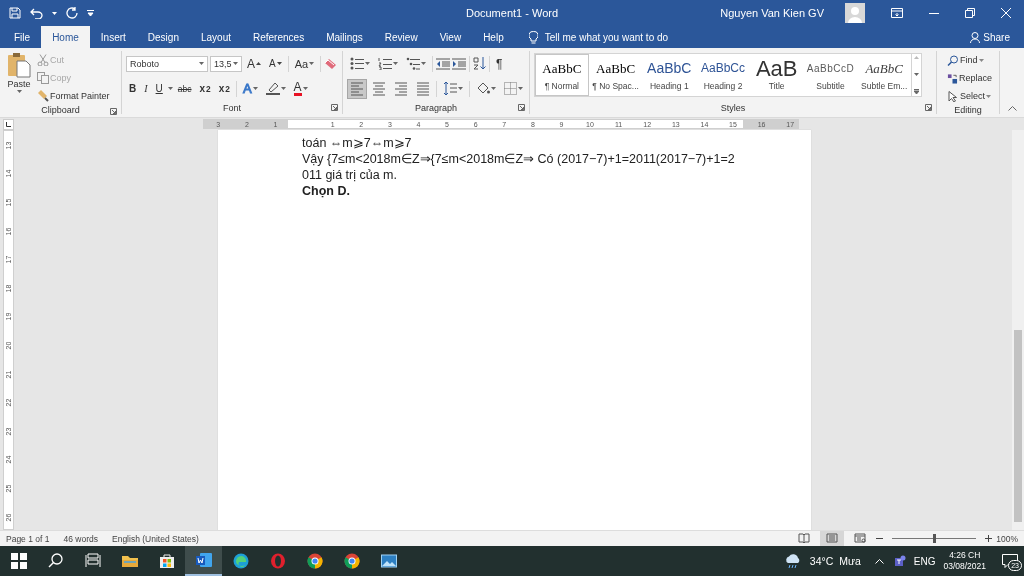 Image resolution: width=1024 pixels, height=576 pixels. I want to click on restore-icon, so click(970, 13).